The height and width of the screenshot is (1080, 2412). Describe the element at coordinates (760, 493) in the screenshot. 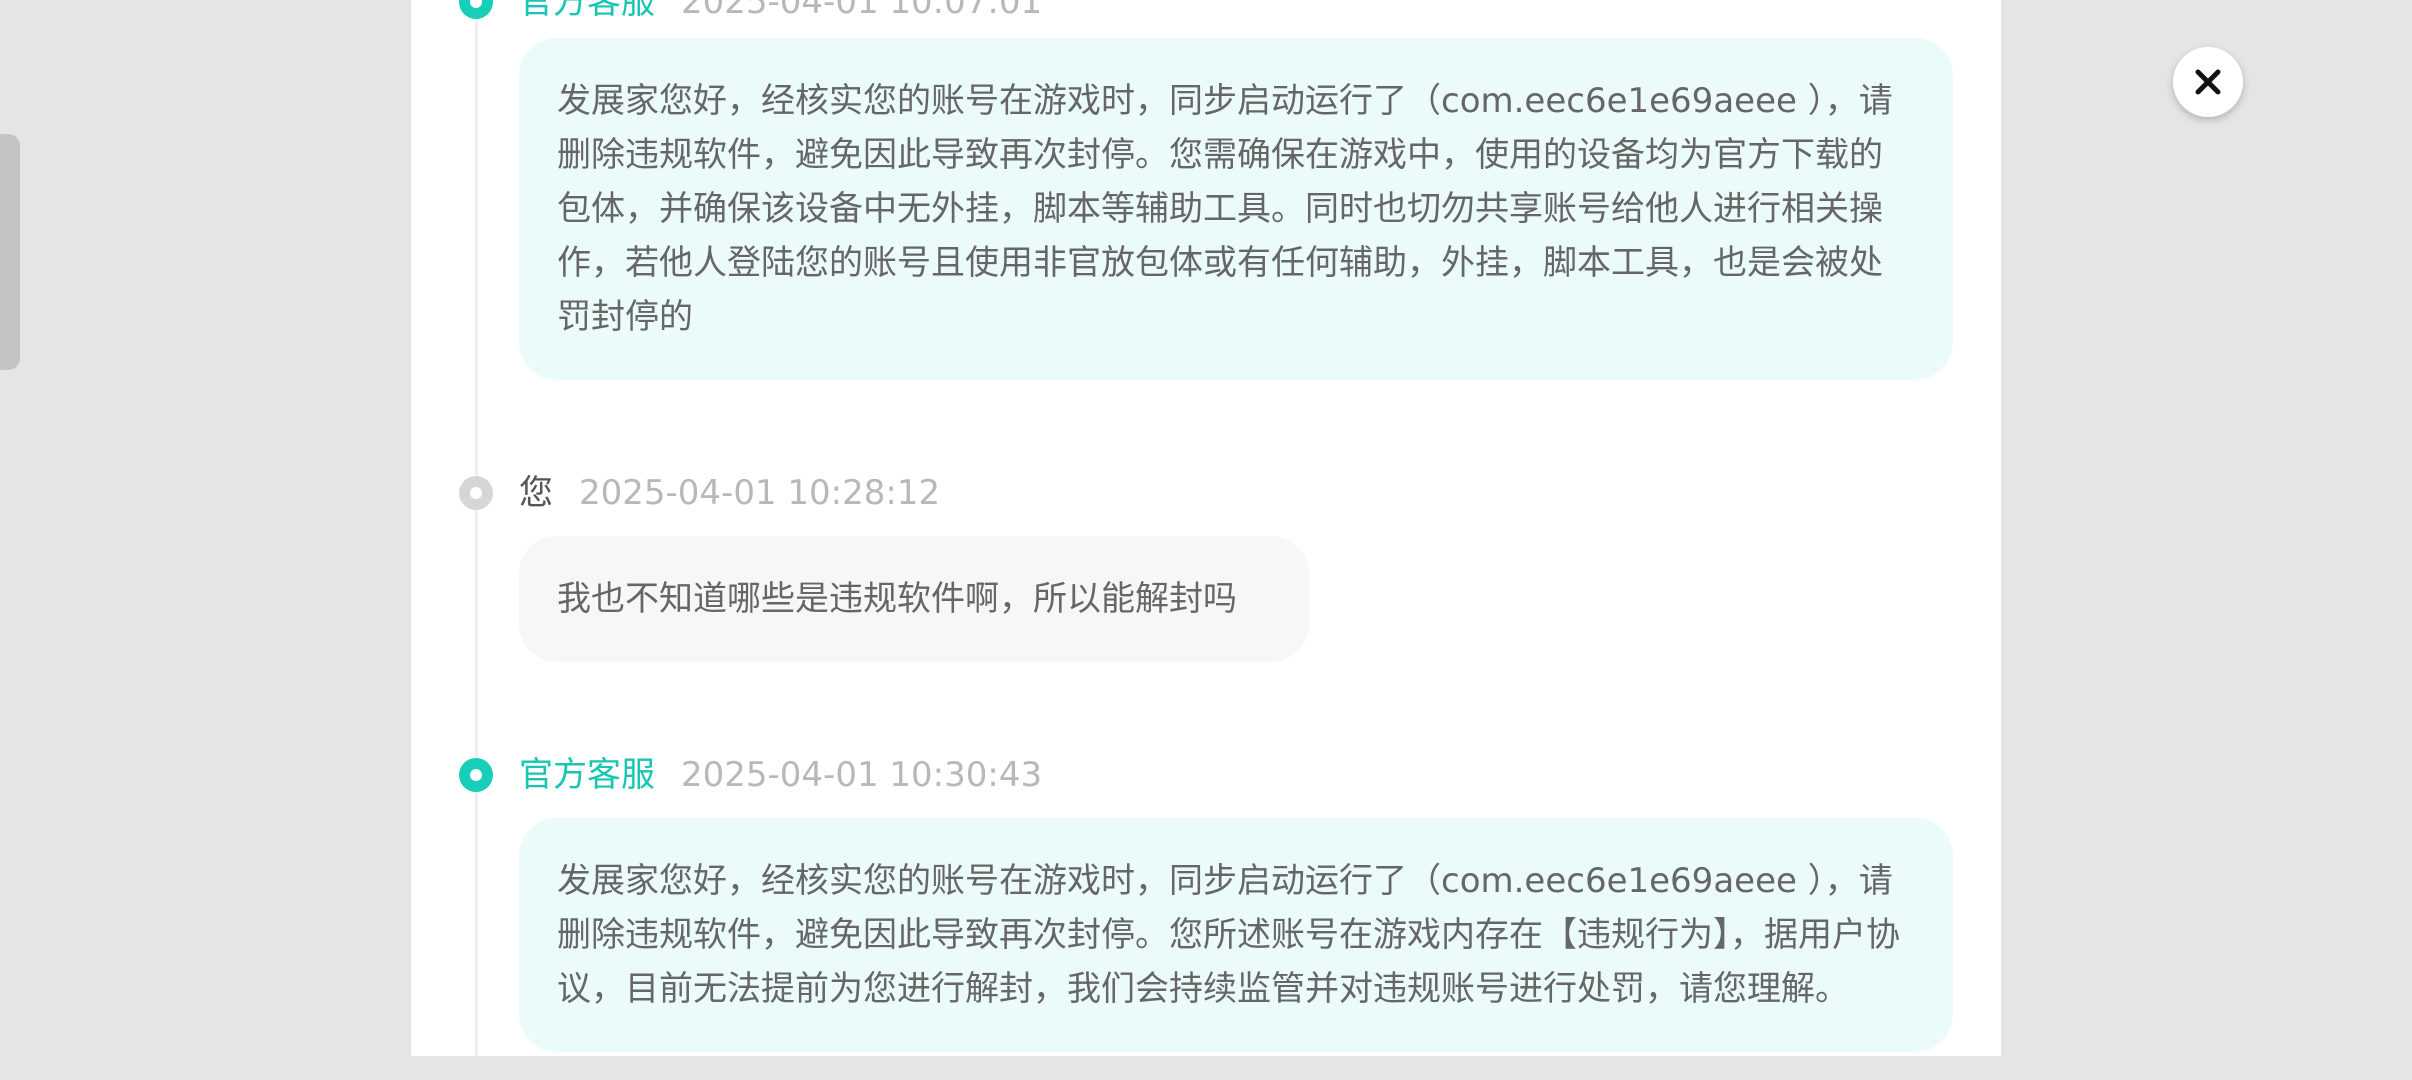

I see `message-timestamp: 2025-04-01 10:28:12` at that location.